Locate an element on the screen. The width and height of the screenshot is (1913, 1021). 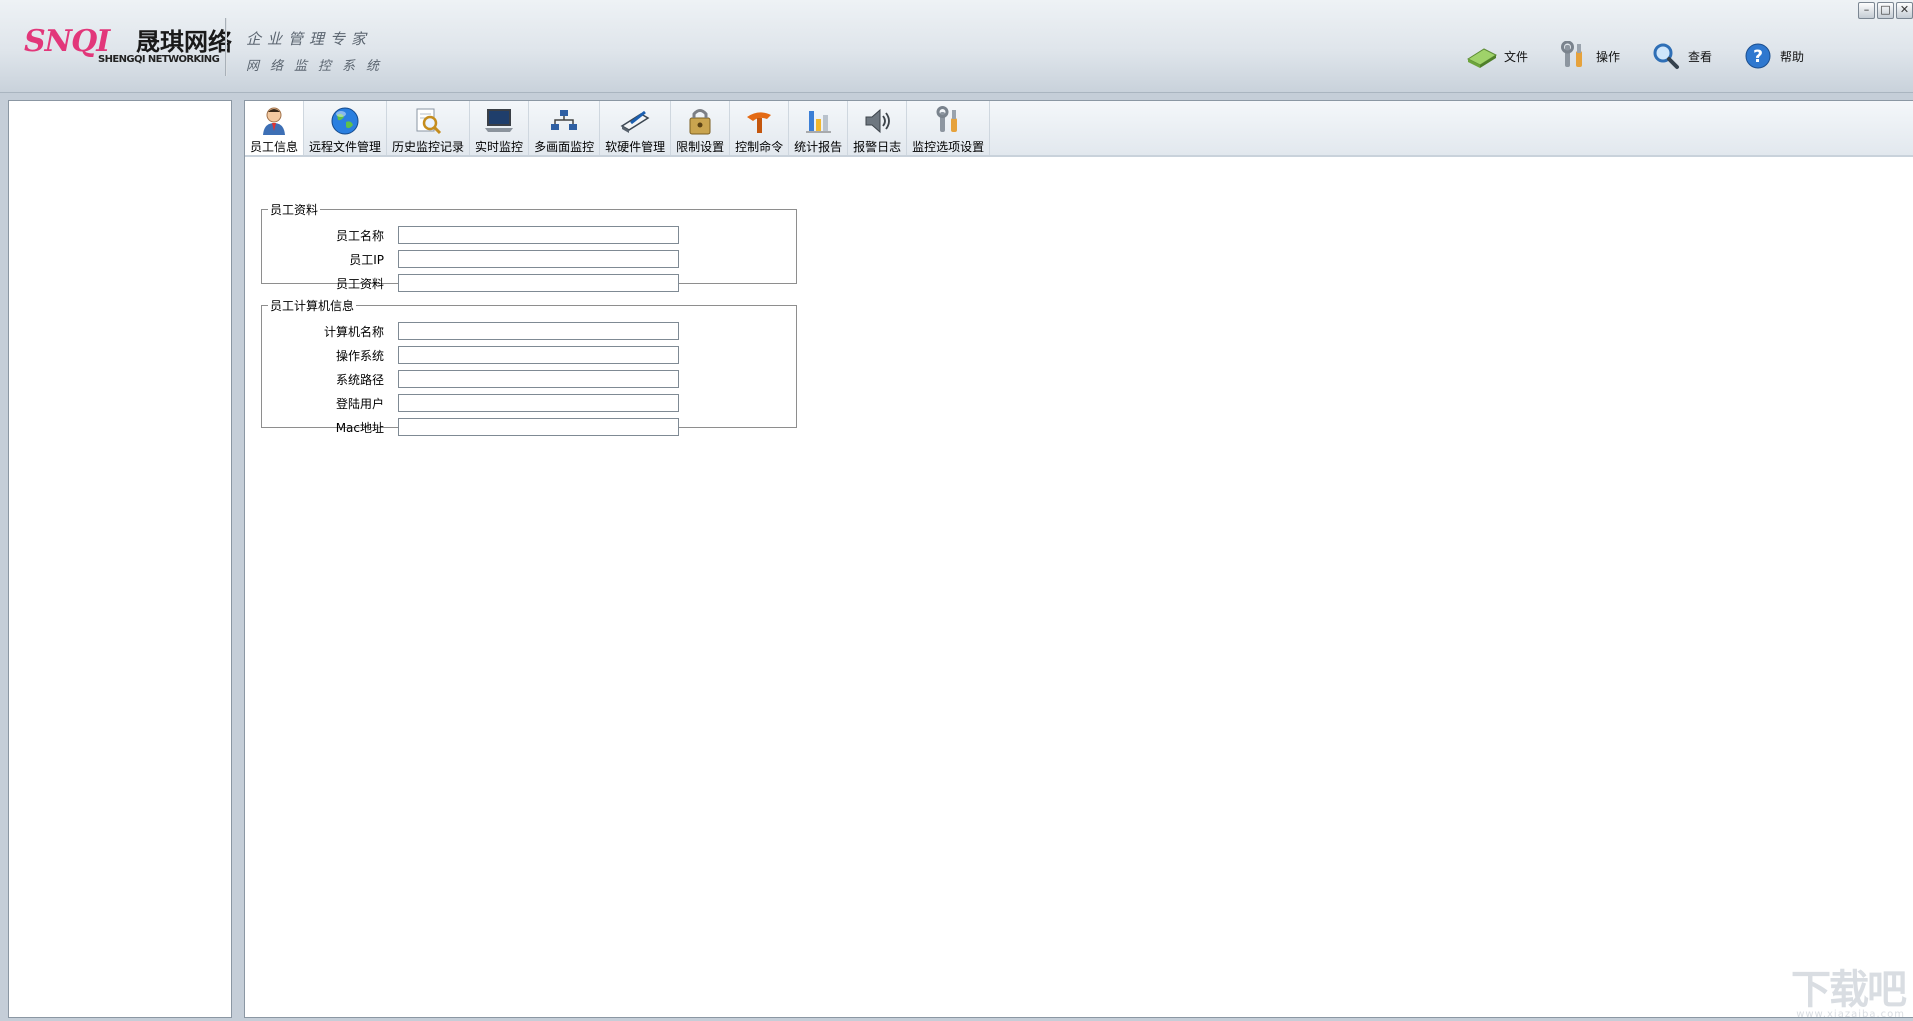
menu-help: ? 帮助 is located at coordinates (1773, 56).